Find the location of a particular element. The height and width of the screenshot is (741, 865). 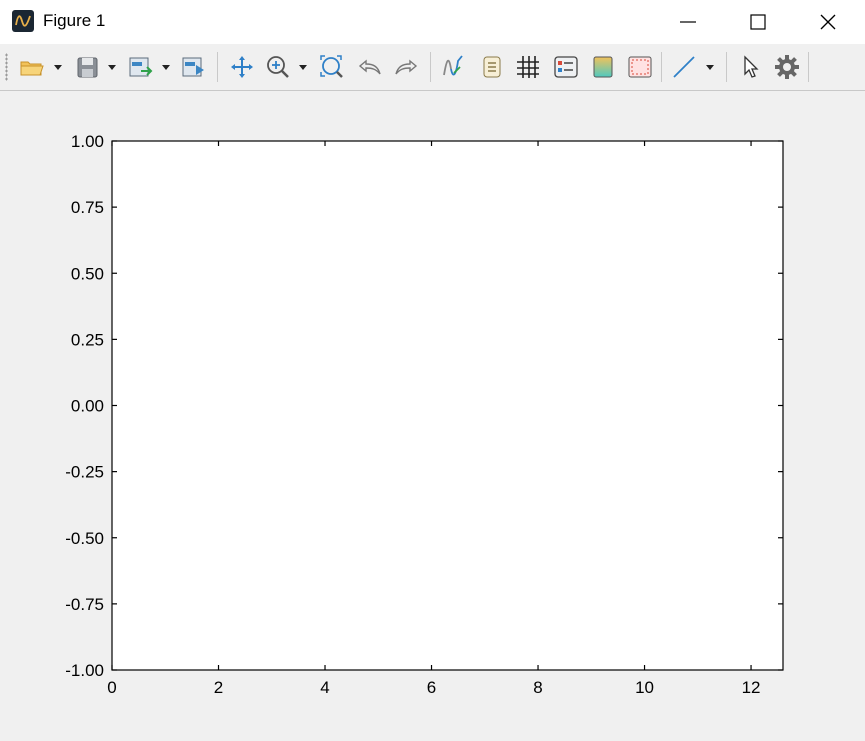

y-tick-label: 0.25 is located at coordinates (87, 339).